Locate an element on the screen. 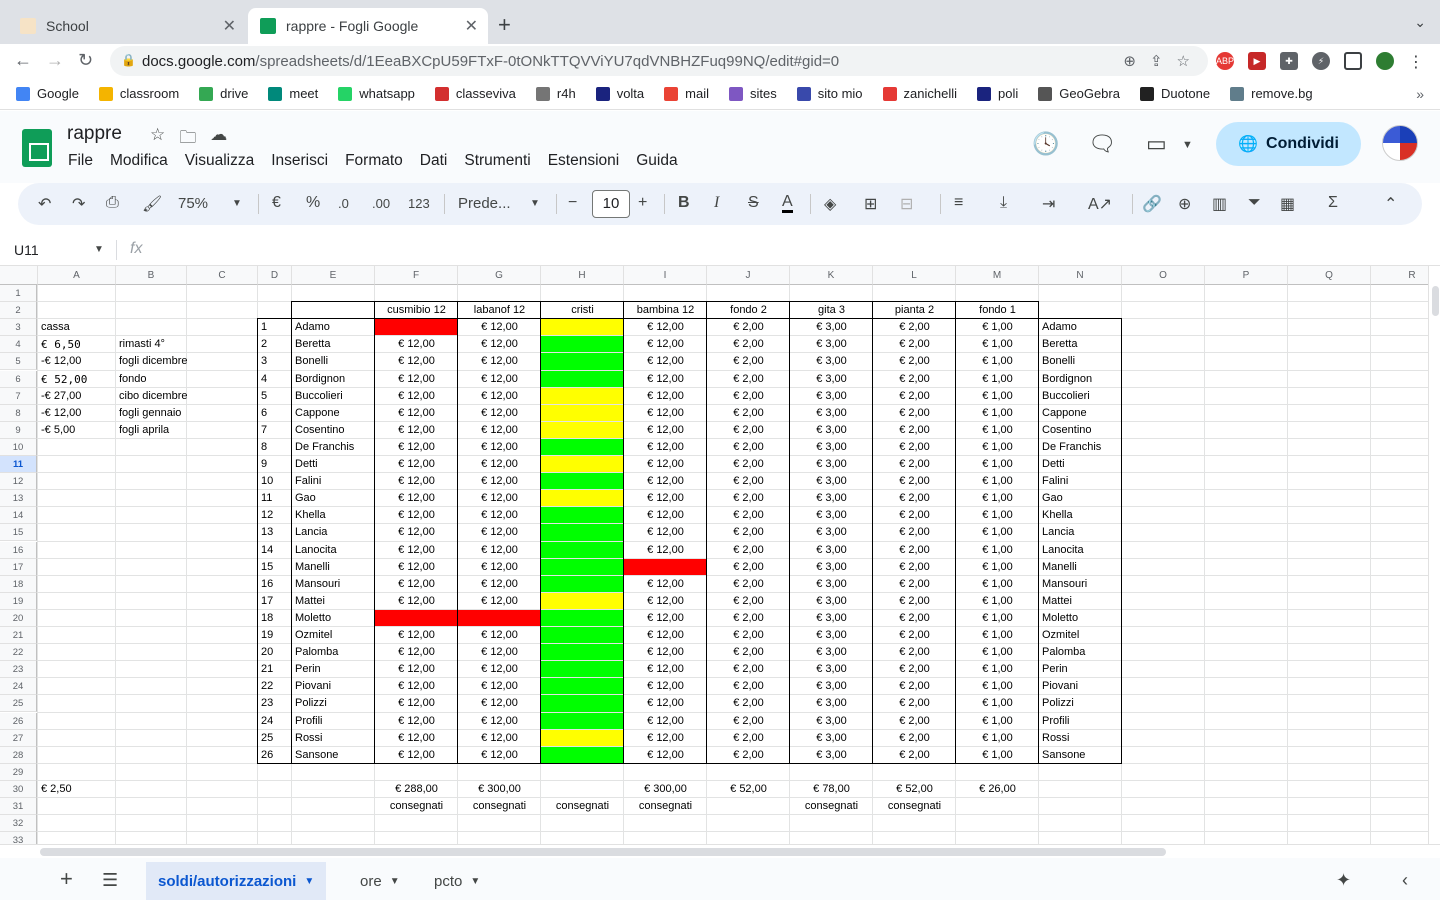  cassa-amount-cell: -€ 12,00 is located at coordinates (77, 361).